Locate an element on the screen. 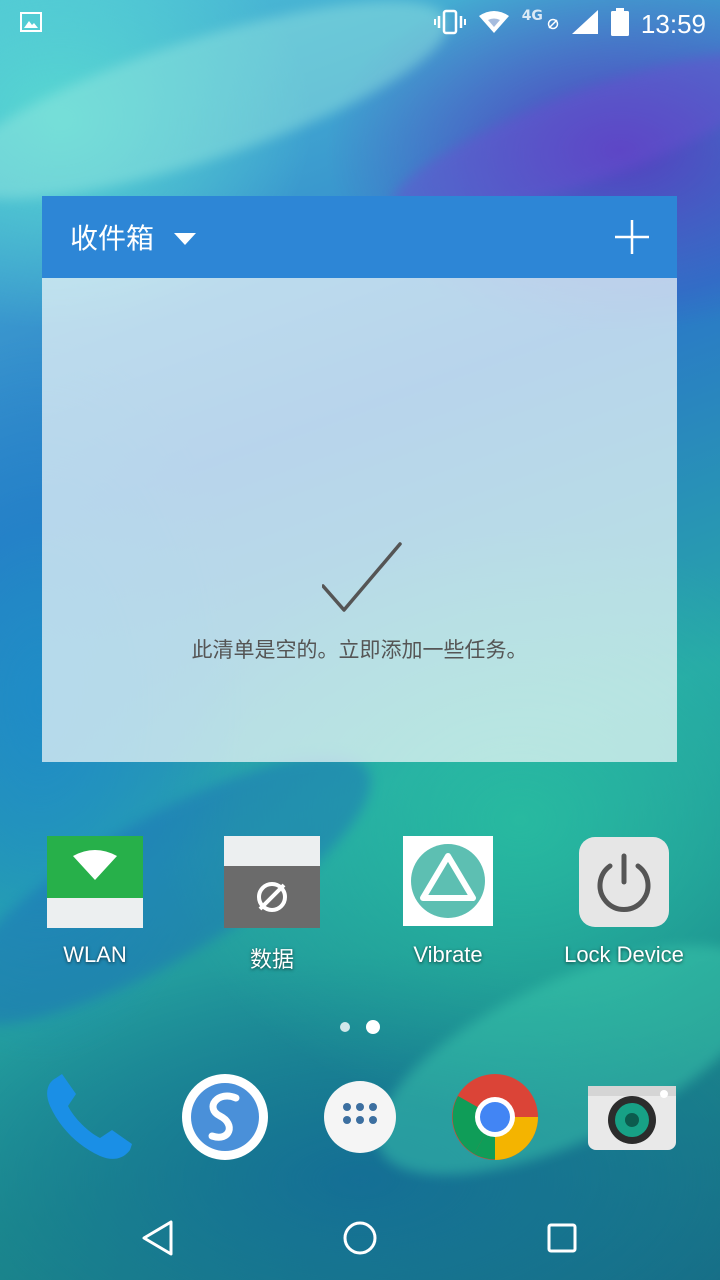 The width and height of the screenshot is (720, 1280). wifi-toggle-icon is located at coordinates (95, 882).